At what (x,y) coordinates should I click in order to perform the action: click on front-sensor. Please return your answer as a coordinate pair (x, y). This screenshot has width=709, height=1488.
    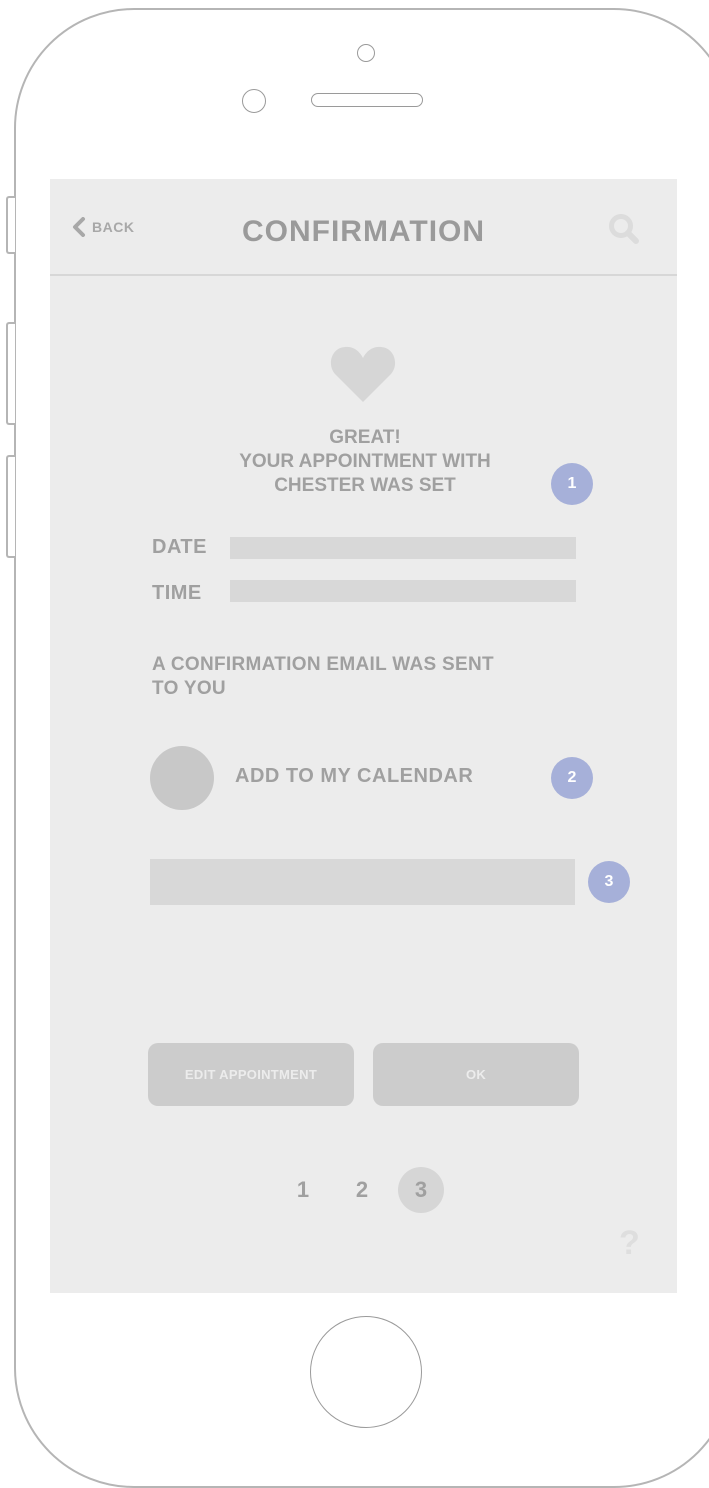
    Looking at the image, I should click on (366, 53).